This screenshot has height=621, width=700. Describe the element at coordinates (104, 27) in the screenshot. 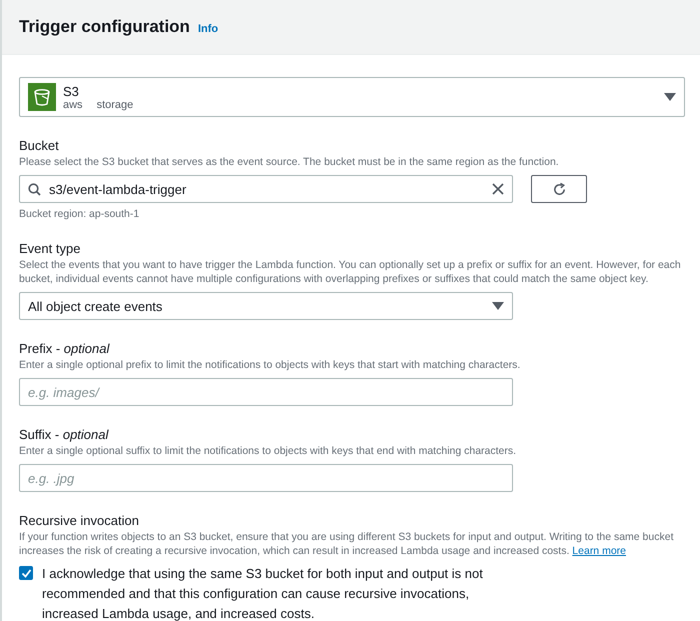

I see `panel-title: Trigger configuration` at that location.